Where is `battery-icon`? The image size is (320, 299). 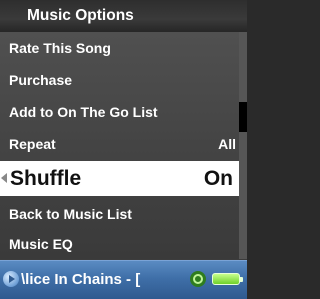 battery-icon is located at coordinates (227, 279).